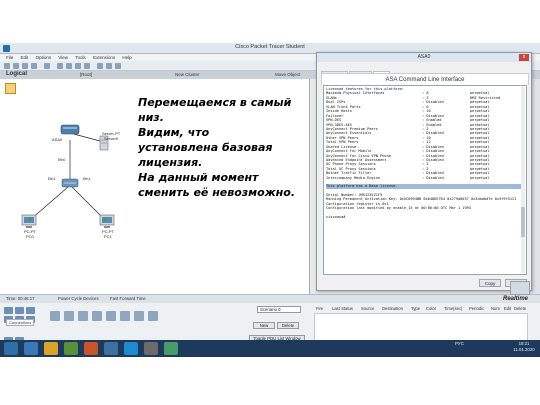 This screenshot has height=405, width=540. What do you see at coordinates (520, 288) in the screenshot?
I see `realtime-mode-icon` at bounding box center [520, 288].